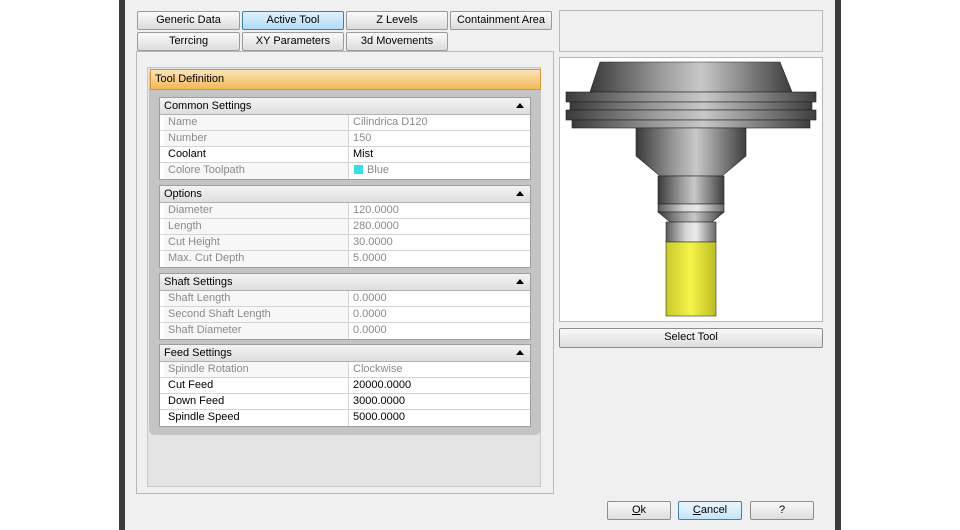  What do you see at coordinates (397, 41) in the screenshot?
I see `tab-3d-movements: 3d Movements` at bounding box center [397, 41].